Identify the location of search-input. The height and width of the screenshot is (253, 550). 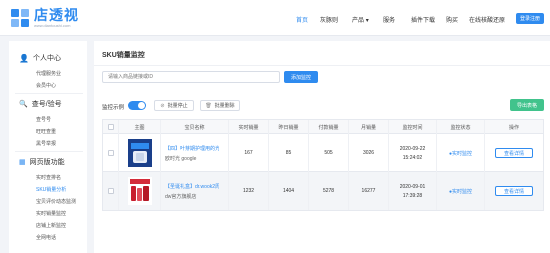
(191, 77).